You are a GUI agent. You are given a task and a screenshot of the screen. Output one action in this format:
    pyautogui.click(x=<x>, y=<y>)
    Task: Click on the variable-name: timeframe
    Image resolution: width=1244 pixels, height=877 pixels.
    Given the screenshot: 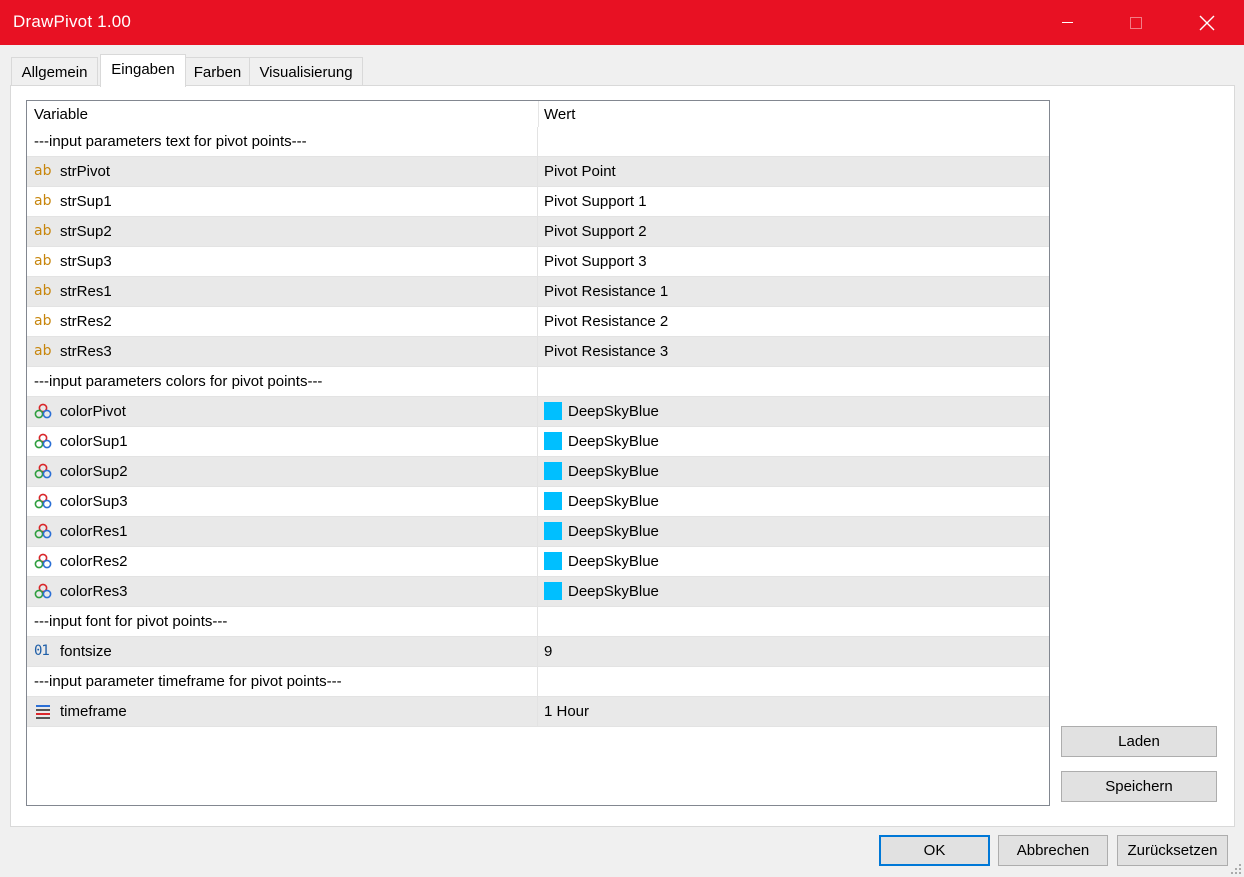 What is the action you would take?
    pyautogui.click(x=93, y=711)
    